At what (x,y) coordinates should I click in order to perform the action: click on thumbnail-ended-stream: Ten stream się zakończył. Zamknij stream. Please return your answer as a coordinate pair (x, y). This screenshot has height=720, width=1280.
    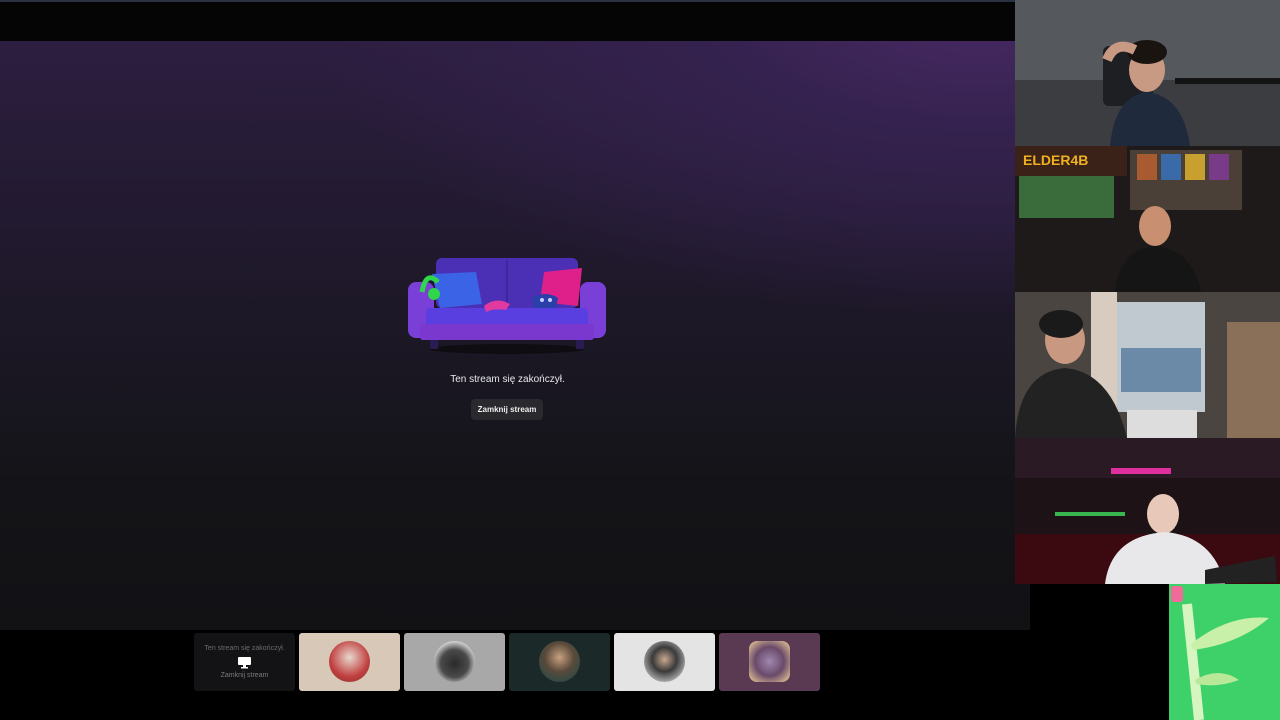
    Looking at the image, I should click on (244, 662).